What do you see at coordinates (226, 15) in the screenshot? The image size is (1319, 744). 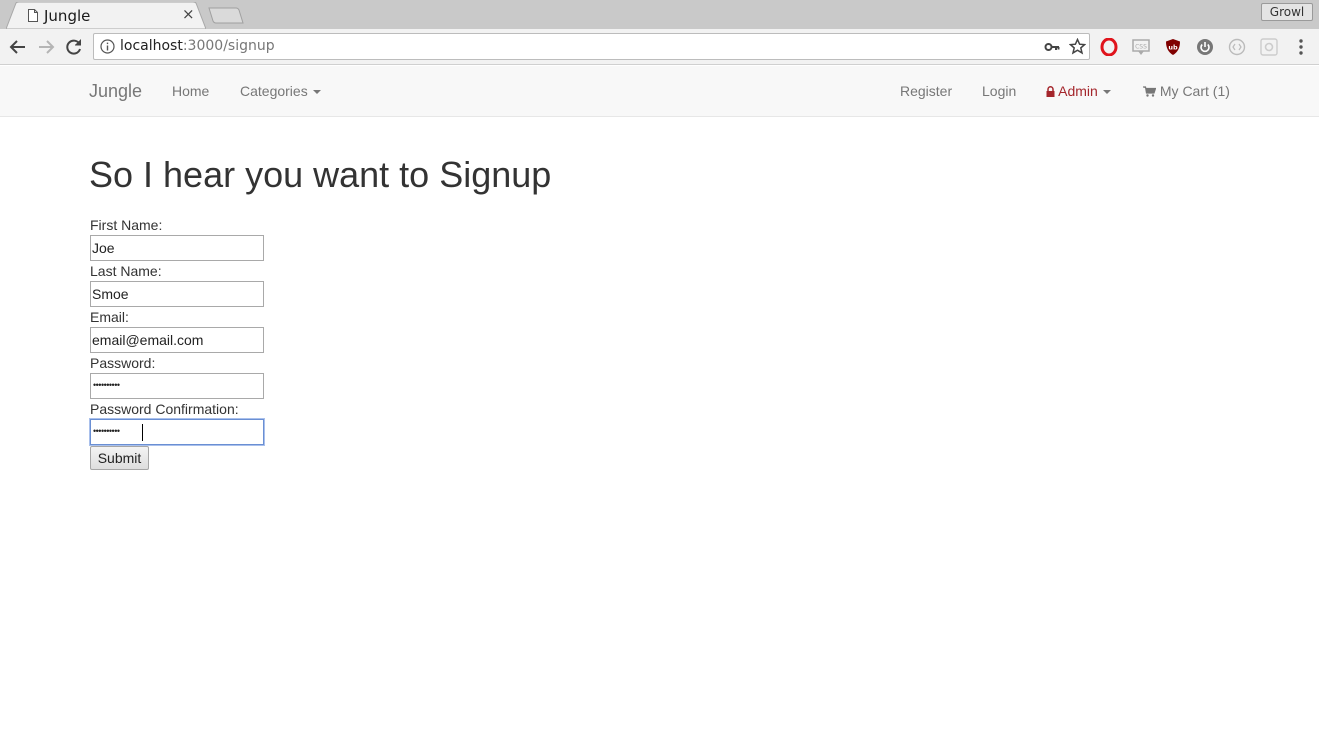 I see `new-tab-button` at bounding box center [226, 15].